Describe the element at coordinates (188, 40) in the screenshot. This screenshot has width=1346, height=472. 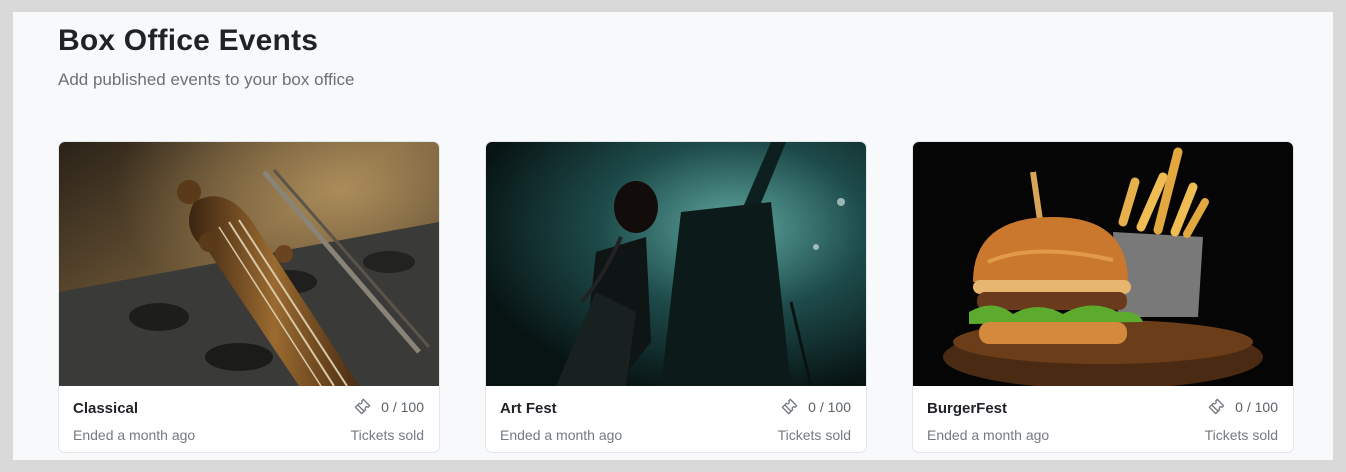
I see `page-title: Box Office Events` at that location.